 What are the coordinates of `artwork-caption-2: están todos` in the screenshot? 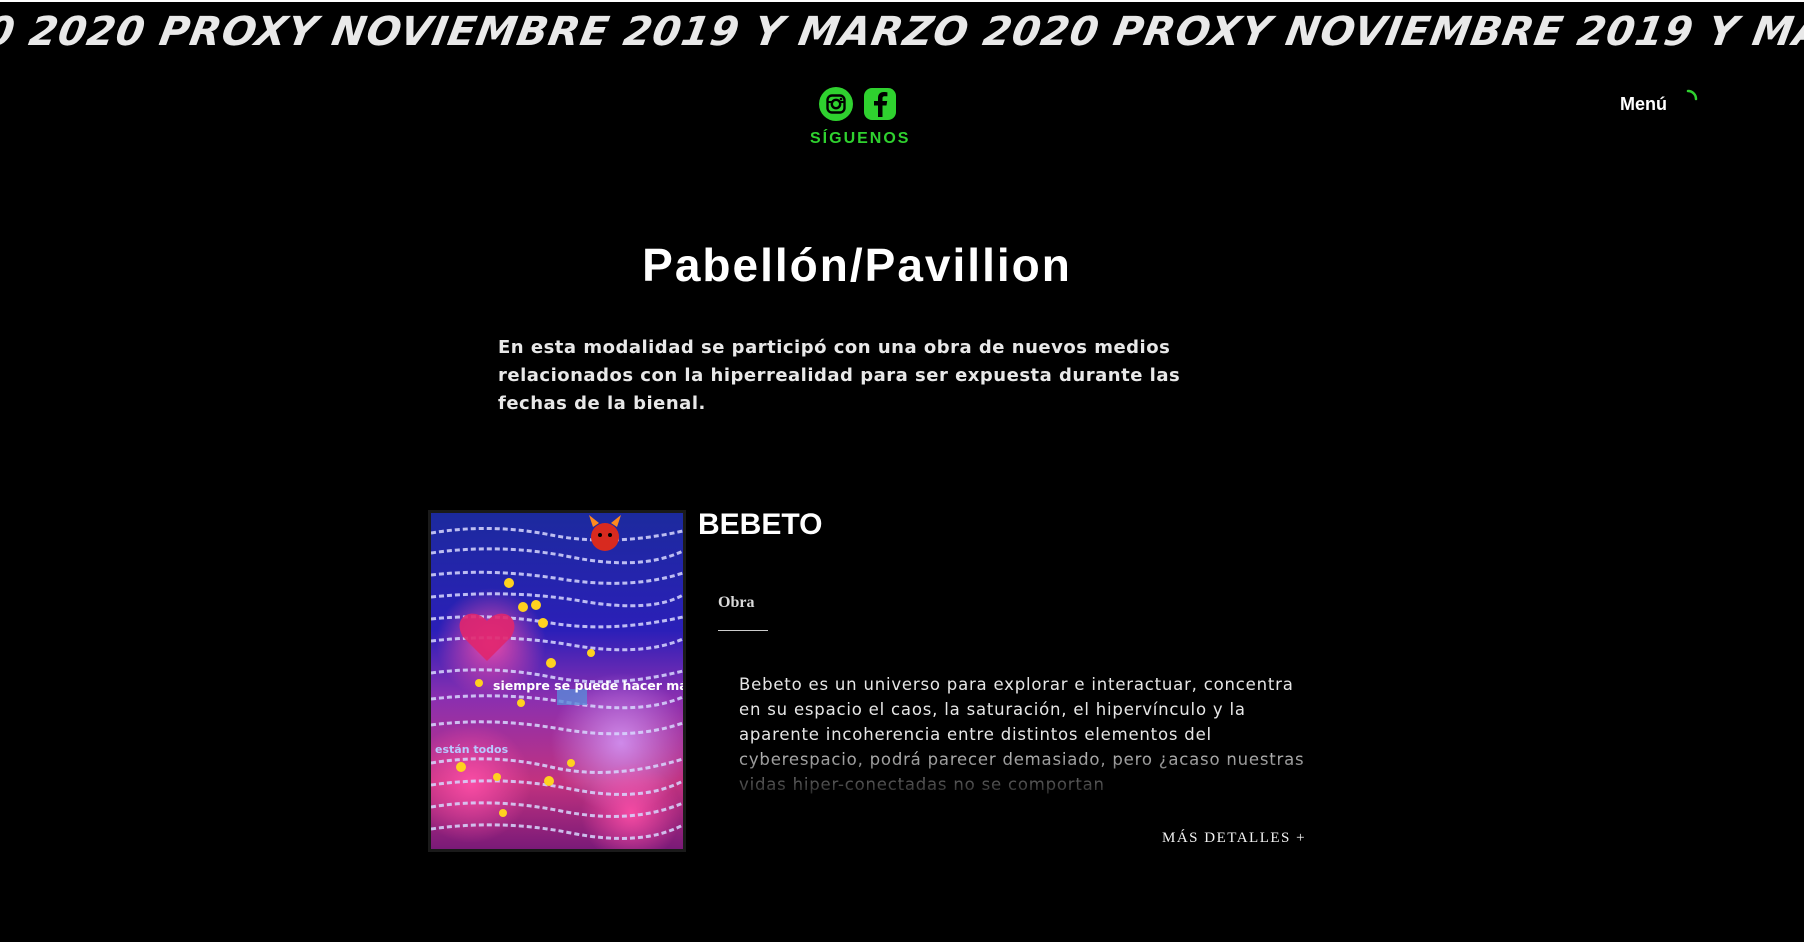 It's located at (472, 749).